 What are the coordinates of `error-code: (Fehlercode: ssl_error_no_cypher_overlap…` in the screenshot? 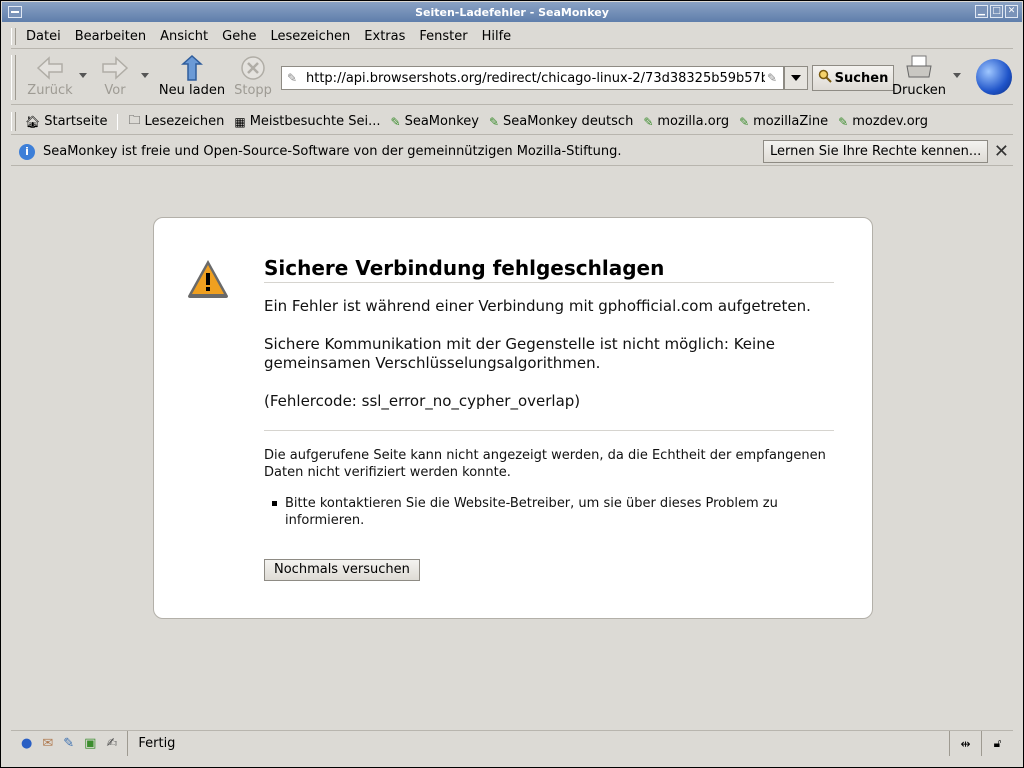 It's located at (422, 401).